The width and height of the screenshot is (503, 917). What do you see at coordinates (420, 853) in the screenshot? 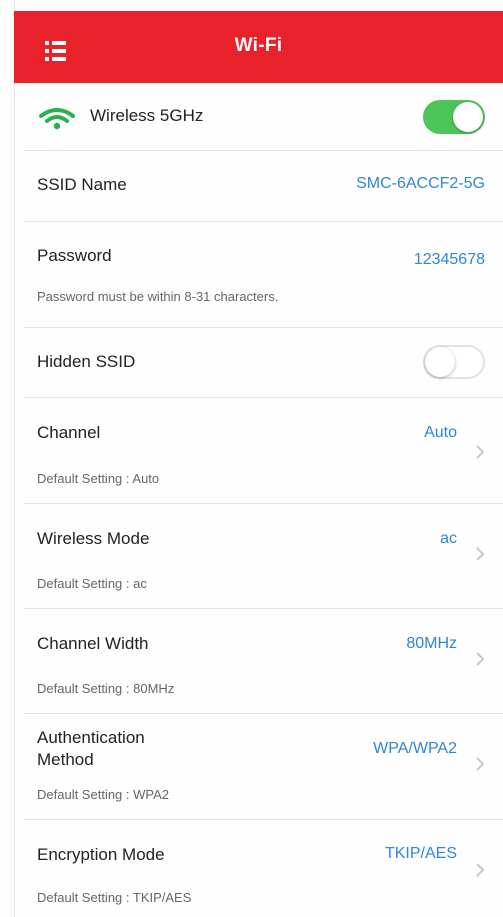
I see `encryption-mode-value: TKIP/AES` at bounding box center [420, 853].